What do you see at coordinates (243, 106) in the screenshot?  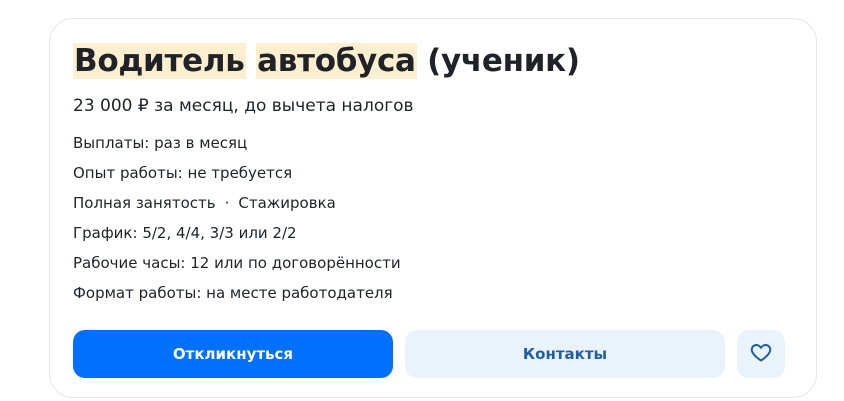 I see `salary: 23 000 ₽ за месяц, до вычета налогов` at bounding box center [243, 106].